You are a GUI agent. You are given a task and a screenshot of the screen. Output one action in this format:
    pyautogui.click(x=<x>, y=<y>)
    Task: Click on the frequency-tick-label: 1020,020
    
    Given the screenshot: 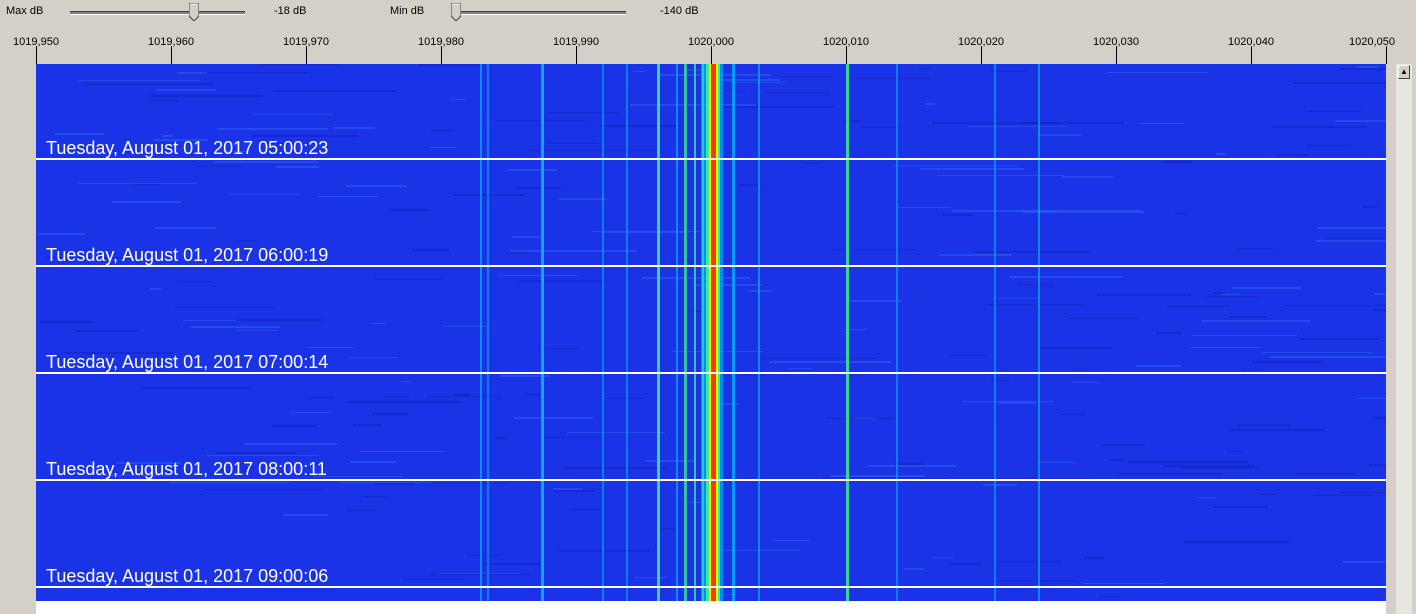 What is the action you would take?
    pyautogui.click(x=981, y=42)
    